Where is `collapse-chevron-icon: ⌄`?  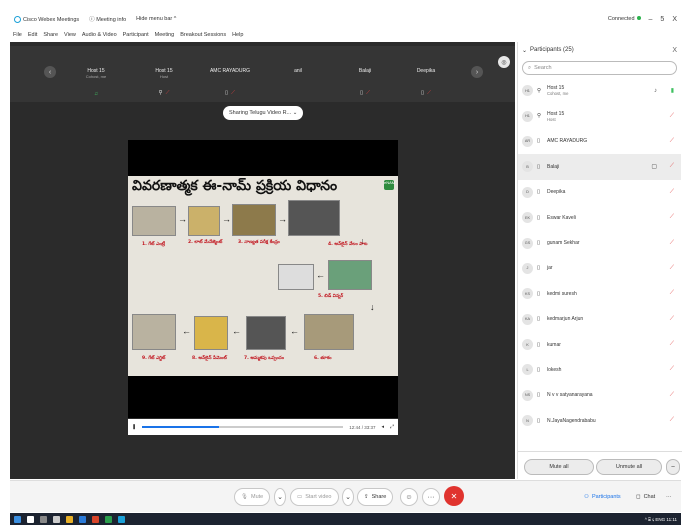
collapse-chevron-icon: ⌄ is located at coordinates (524, 50).